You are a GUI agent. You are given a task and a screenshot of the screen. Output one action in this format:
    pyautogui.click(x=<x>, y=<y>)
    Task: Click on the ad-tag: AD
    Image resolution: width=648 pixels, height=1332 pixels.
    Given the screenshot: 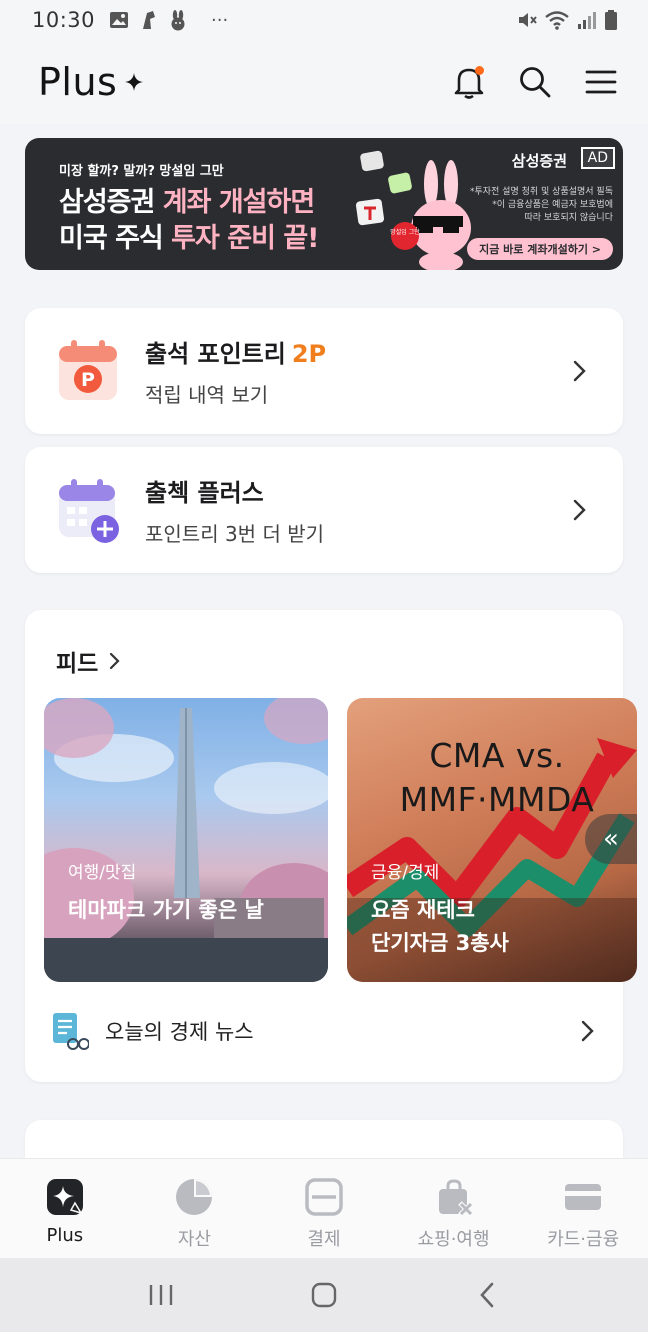 What is the action you would take?
    pyautogui.click(x=597, y=158)
    